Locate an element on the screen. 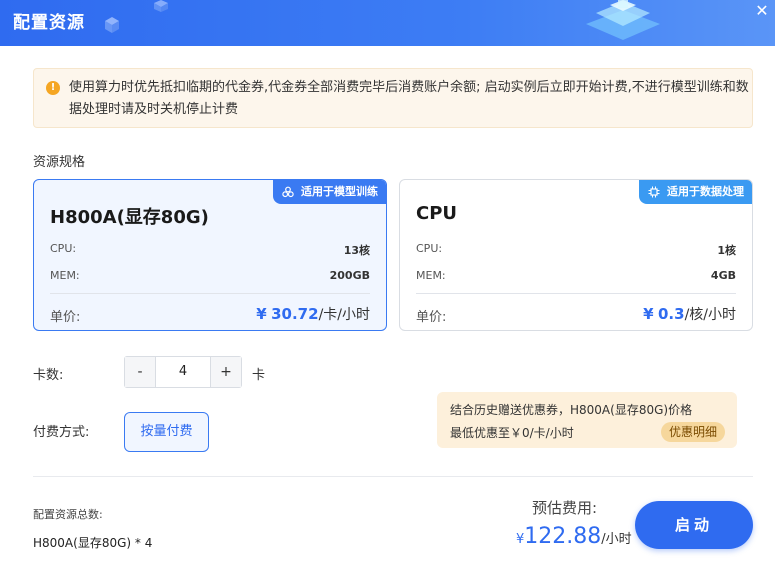 The height and width of the screenshot is (566, 775). cpu-value: 1核 is located at coordinates (726, 250).